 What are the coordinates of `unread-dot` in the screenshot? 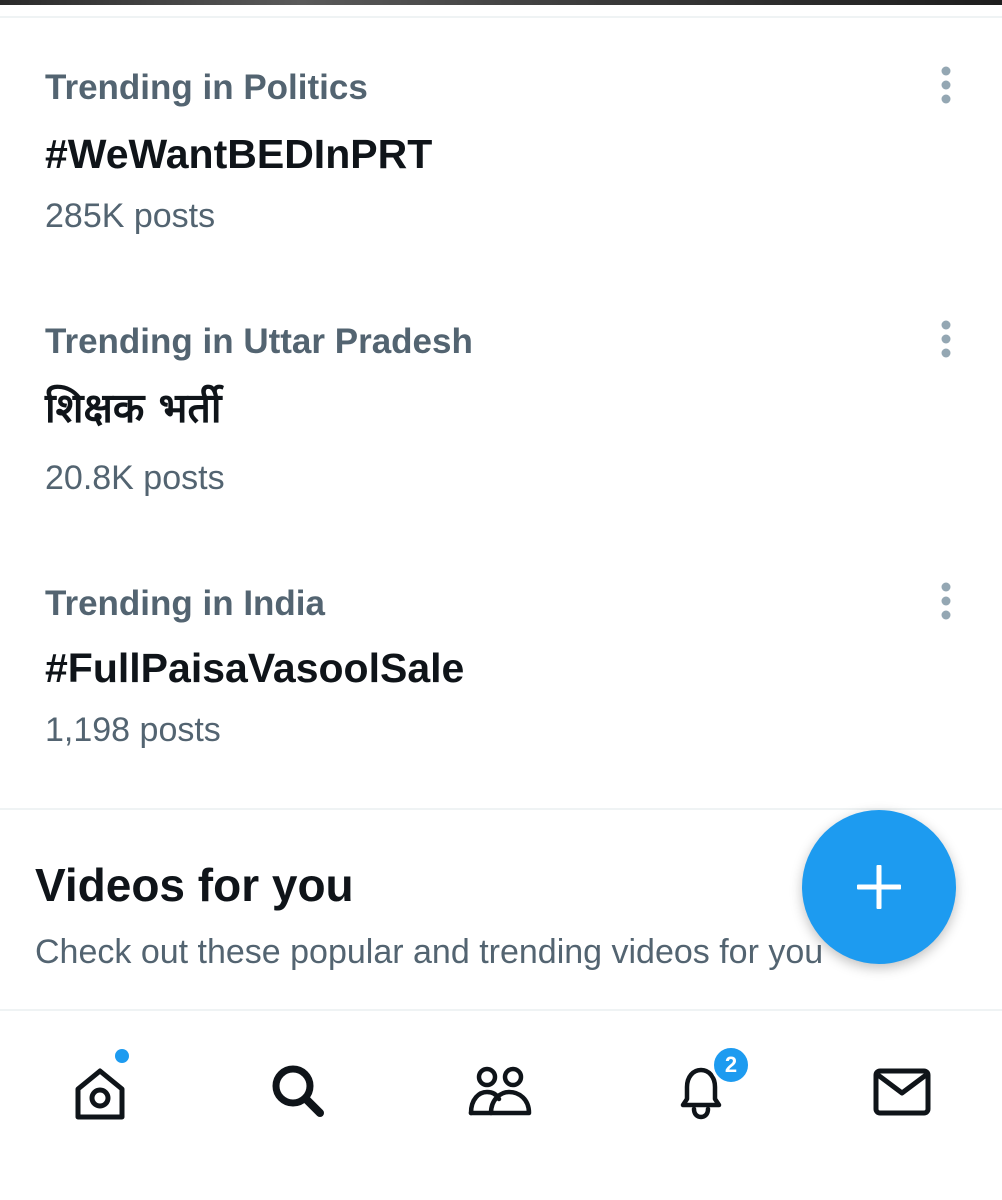 It's located at (122, 1056).